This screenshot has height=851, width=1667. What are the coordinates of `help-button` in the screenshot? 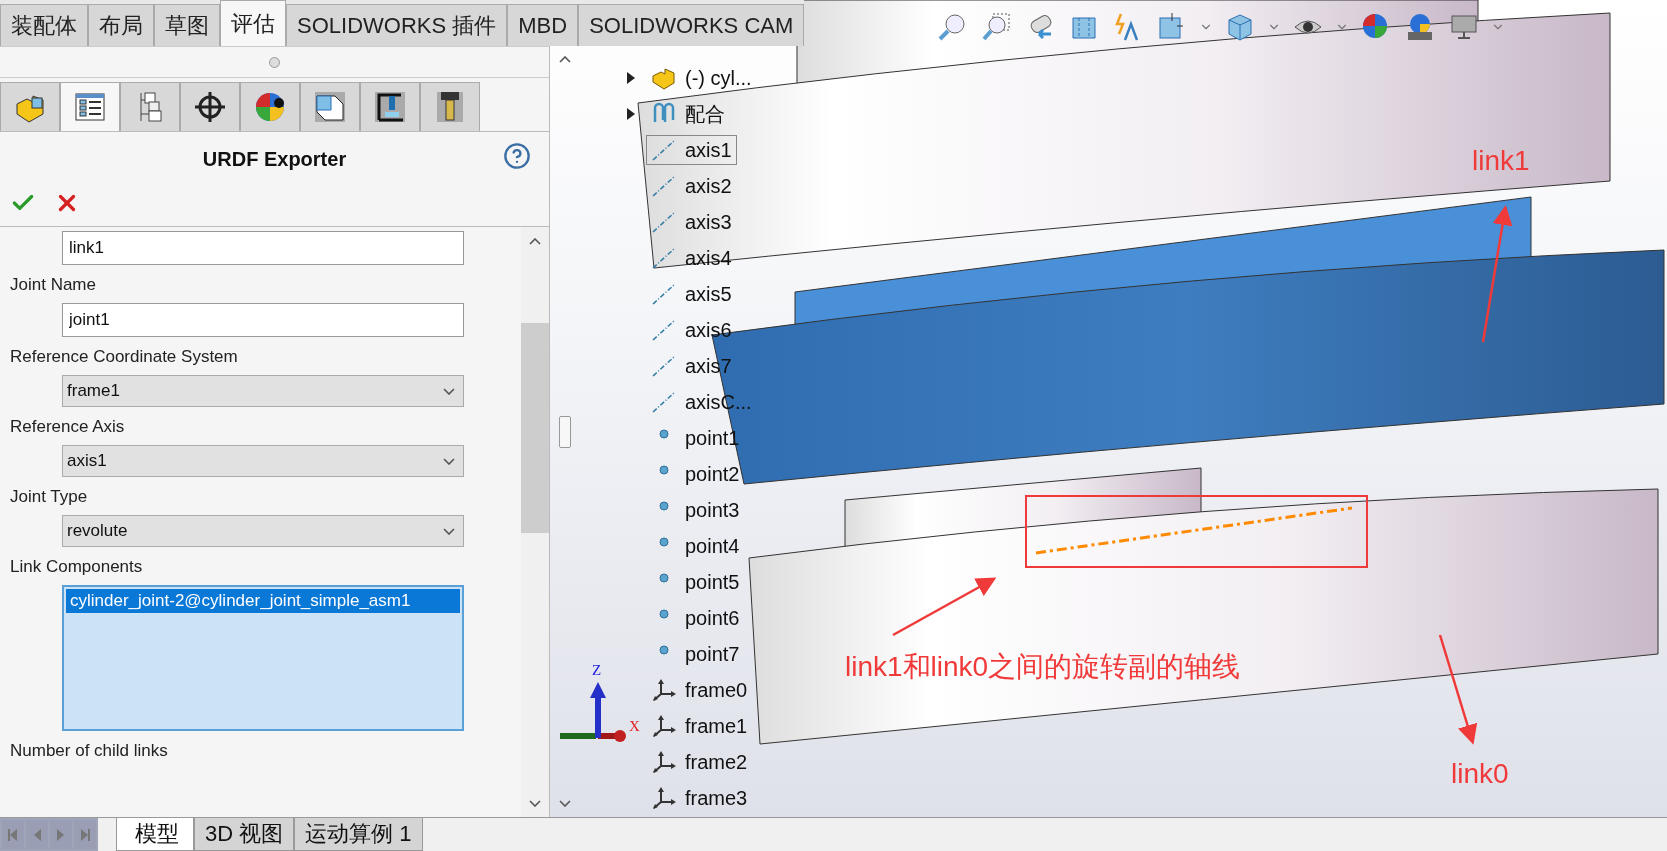 It's located at (517, 156).